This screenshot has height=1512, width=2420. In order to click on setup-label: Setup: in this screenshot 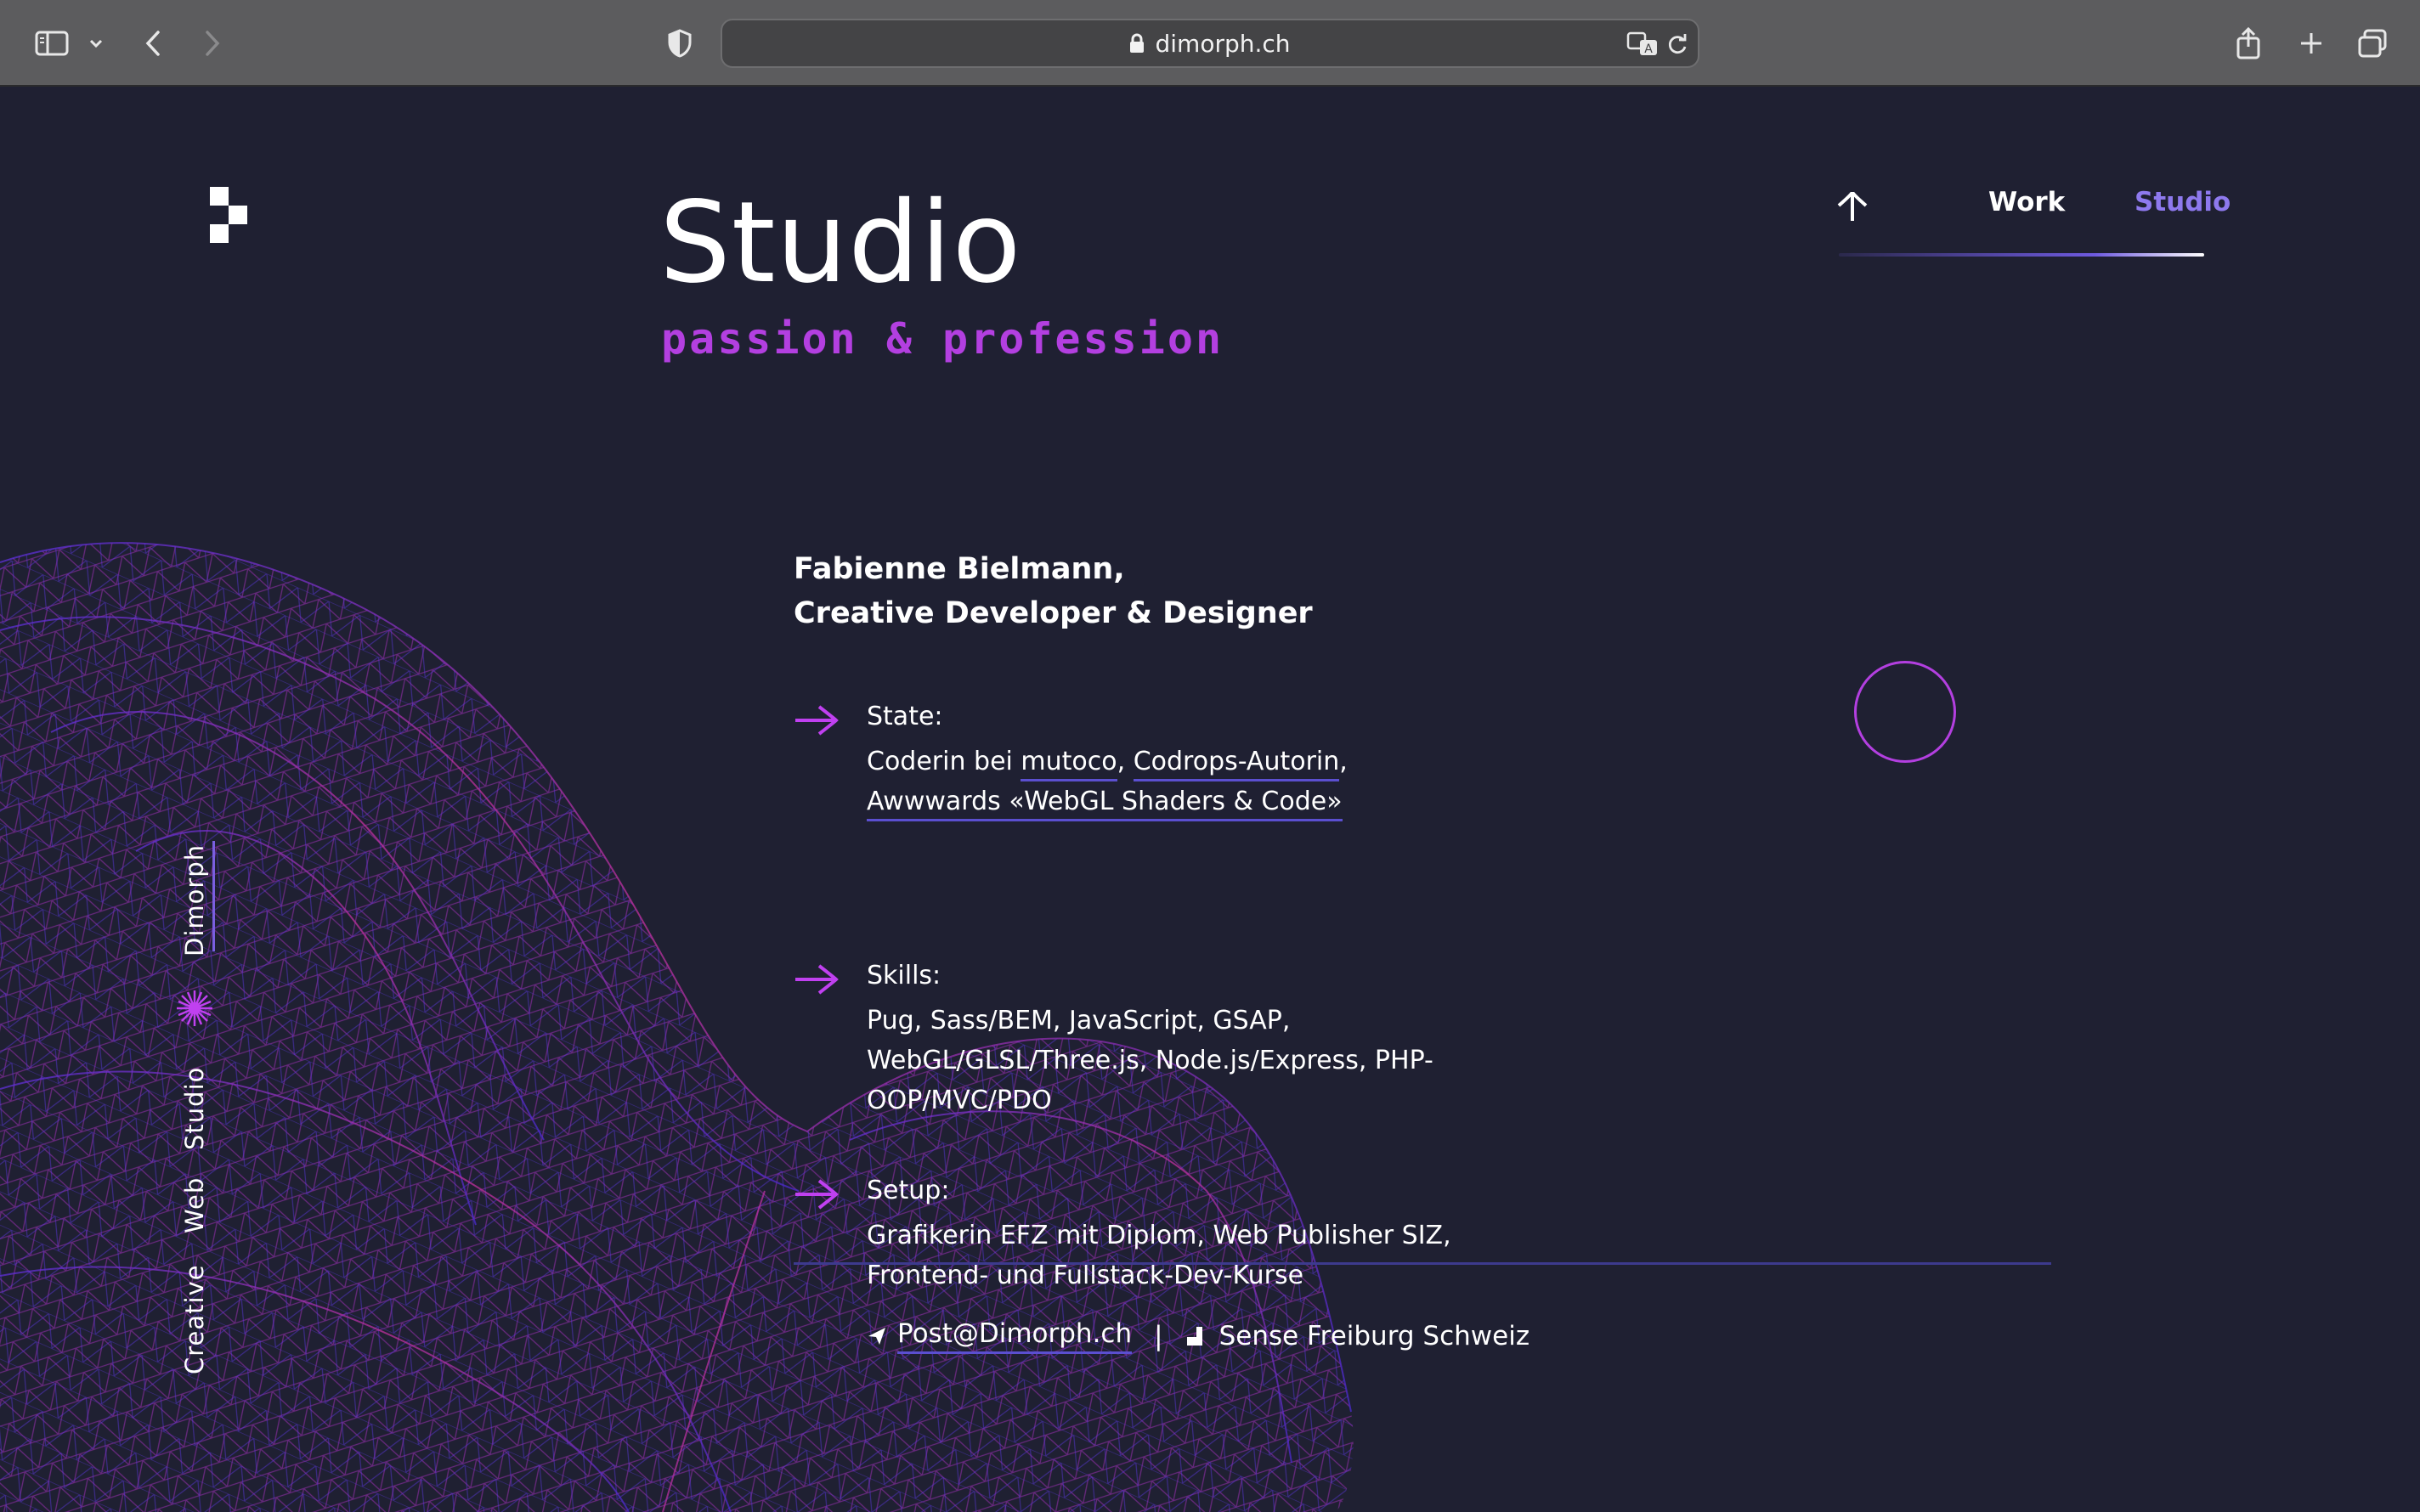, I will do `click(908, 1190)`.